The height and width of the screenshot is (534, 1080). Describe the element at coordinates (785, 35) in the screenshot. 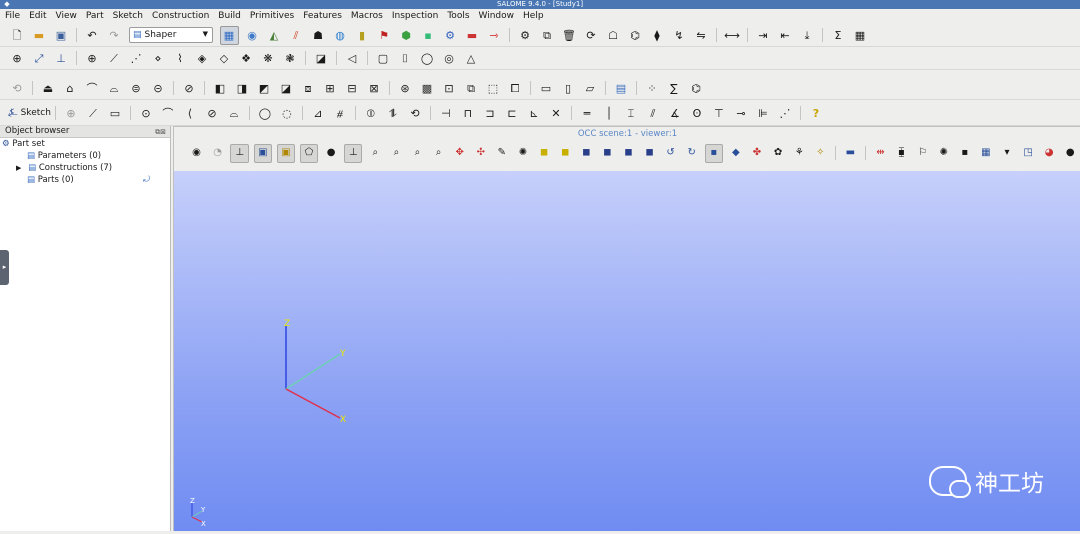

I see `export-icon: ⇤` at that location.